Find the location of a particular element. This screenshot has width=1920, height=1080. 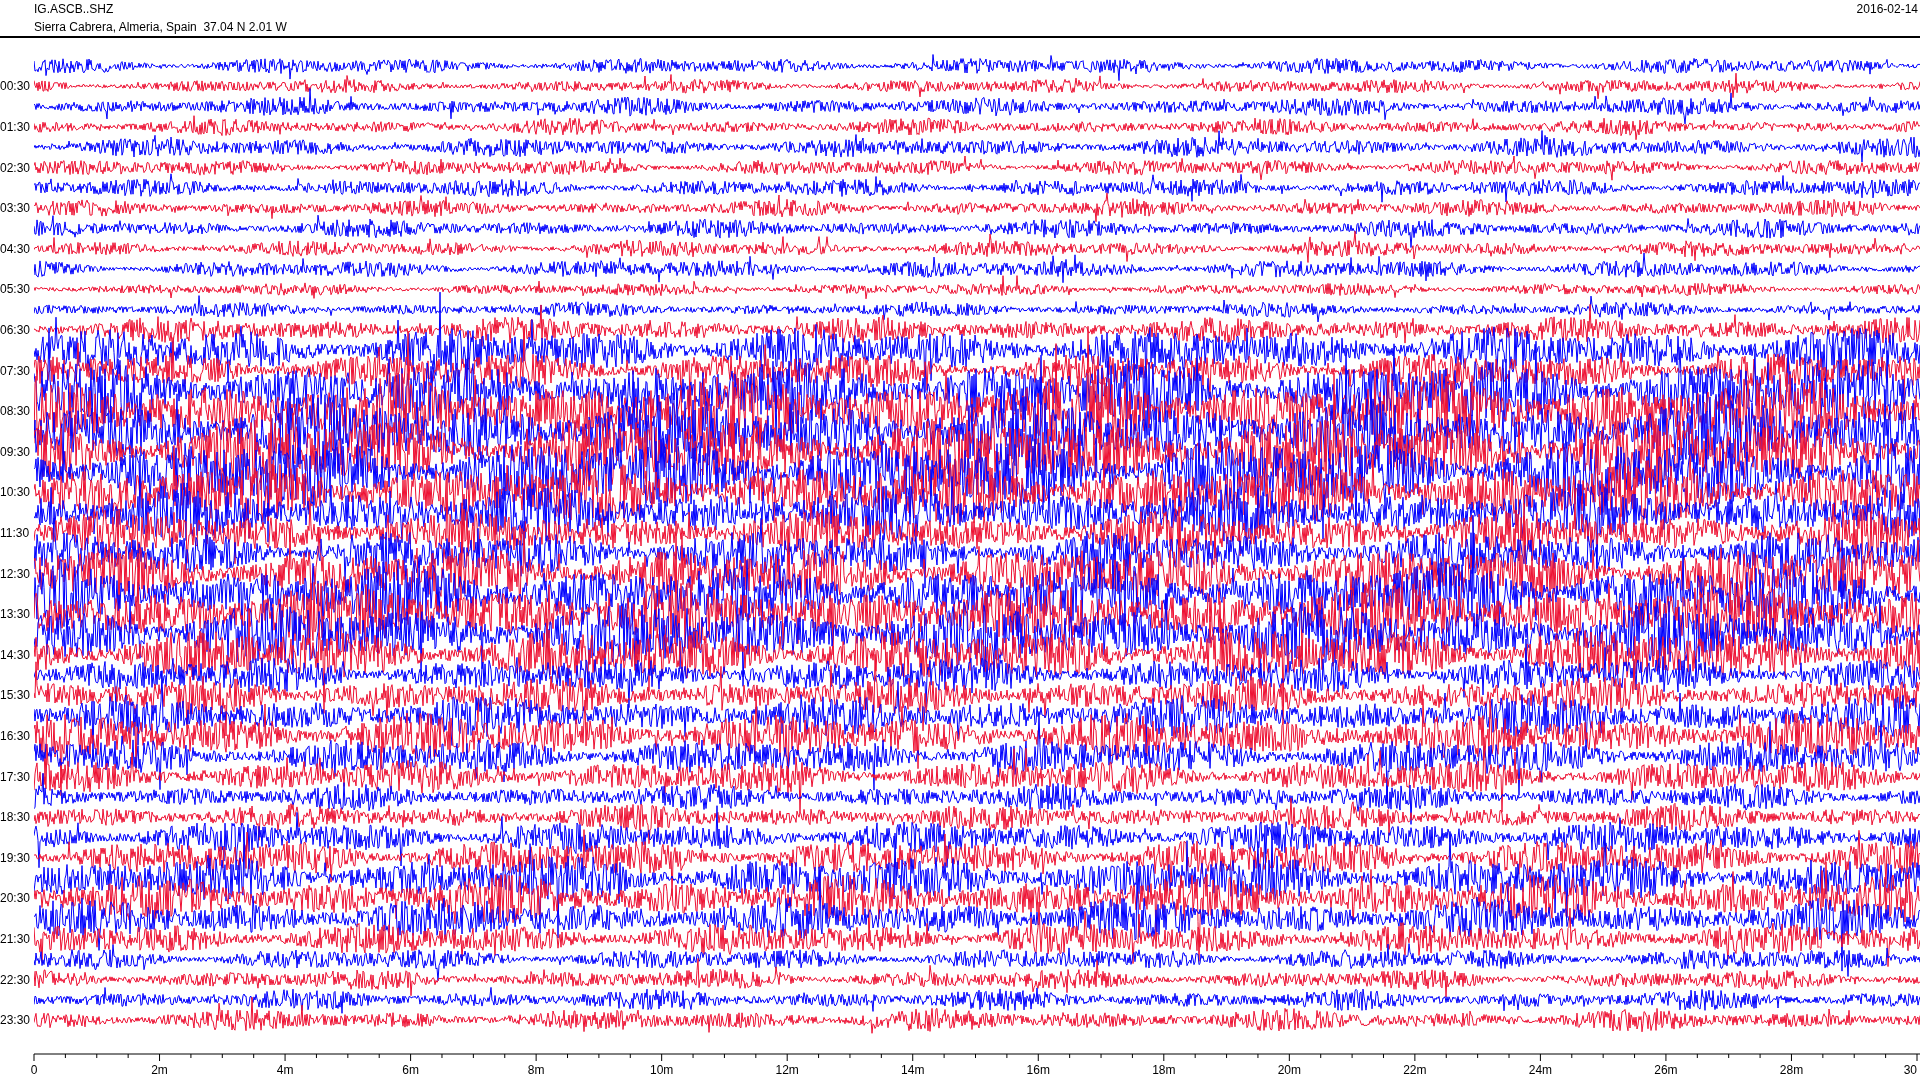

hour-label: 03:30 is located at coordinates (15, 208).